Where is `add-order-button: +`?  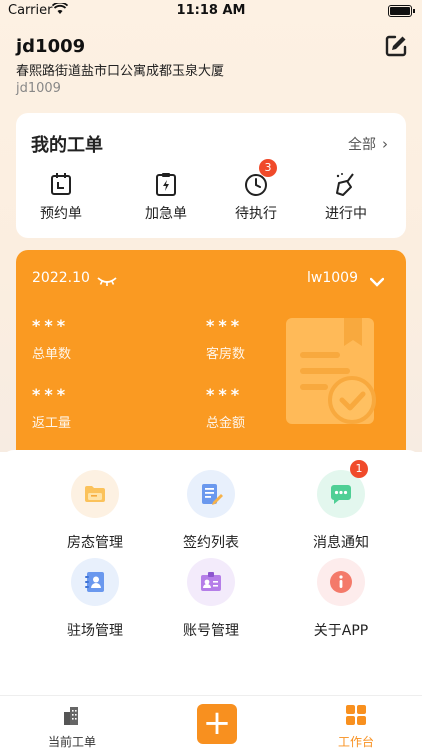
add-order-button: + is located at coordinates (217, 724).